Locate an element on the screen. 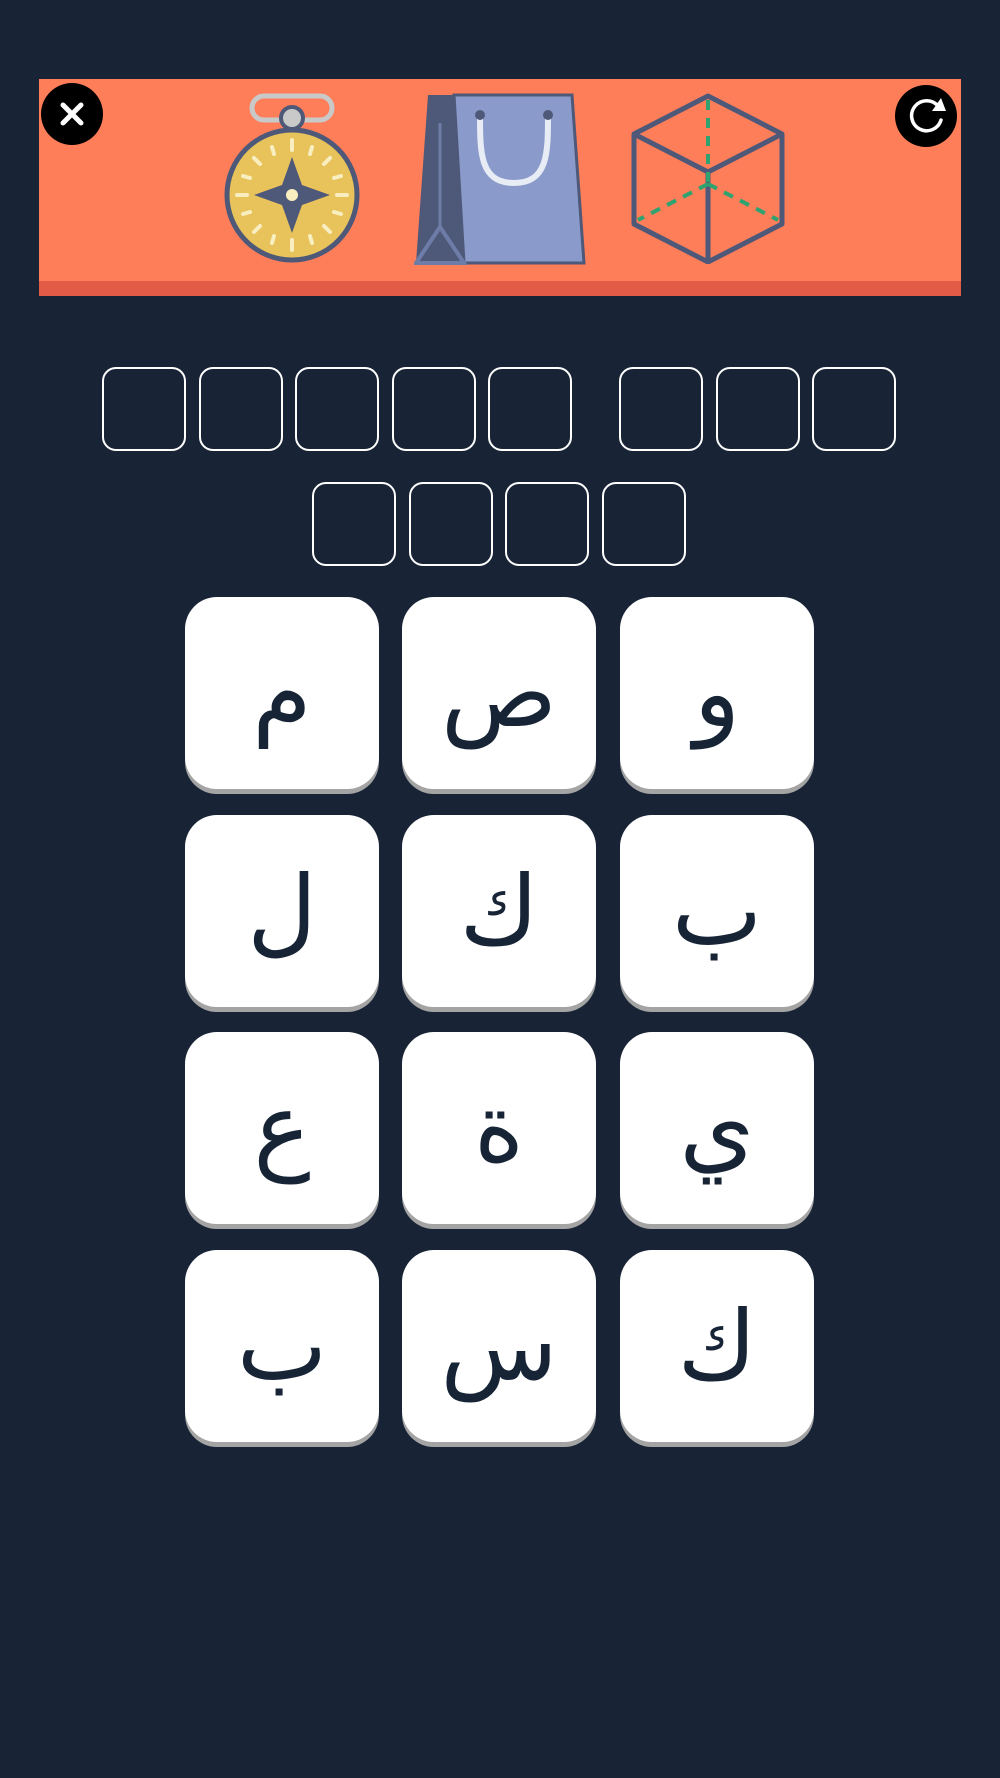  cube-icon is located at coordinates (708, 178).